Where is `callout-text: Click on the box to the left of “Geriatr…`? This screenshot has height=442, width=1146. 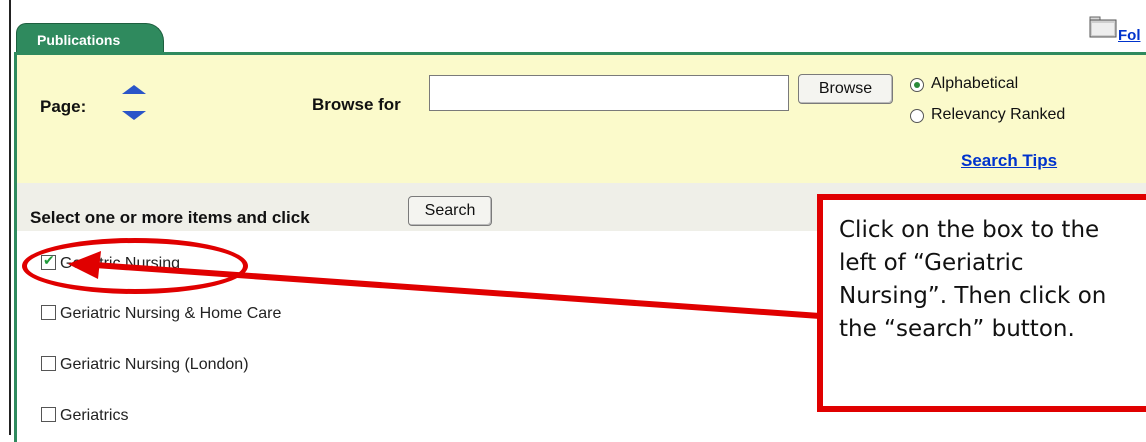 callout-text: Click on the box to the left of “Geriatr… is located at coordinates (973, 279).